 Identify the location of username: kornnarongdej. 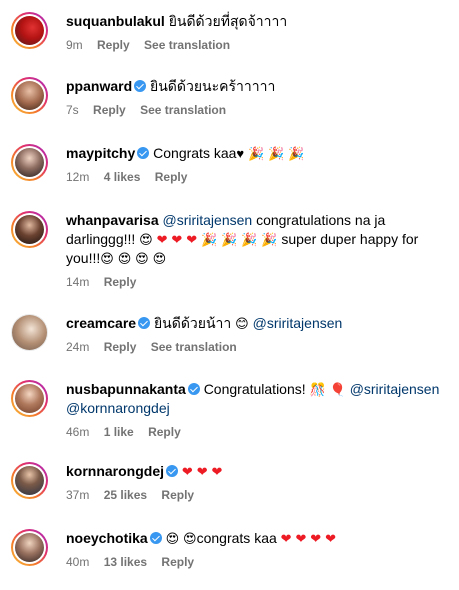
(115, 471).